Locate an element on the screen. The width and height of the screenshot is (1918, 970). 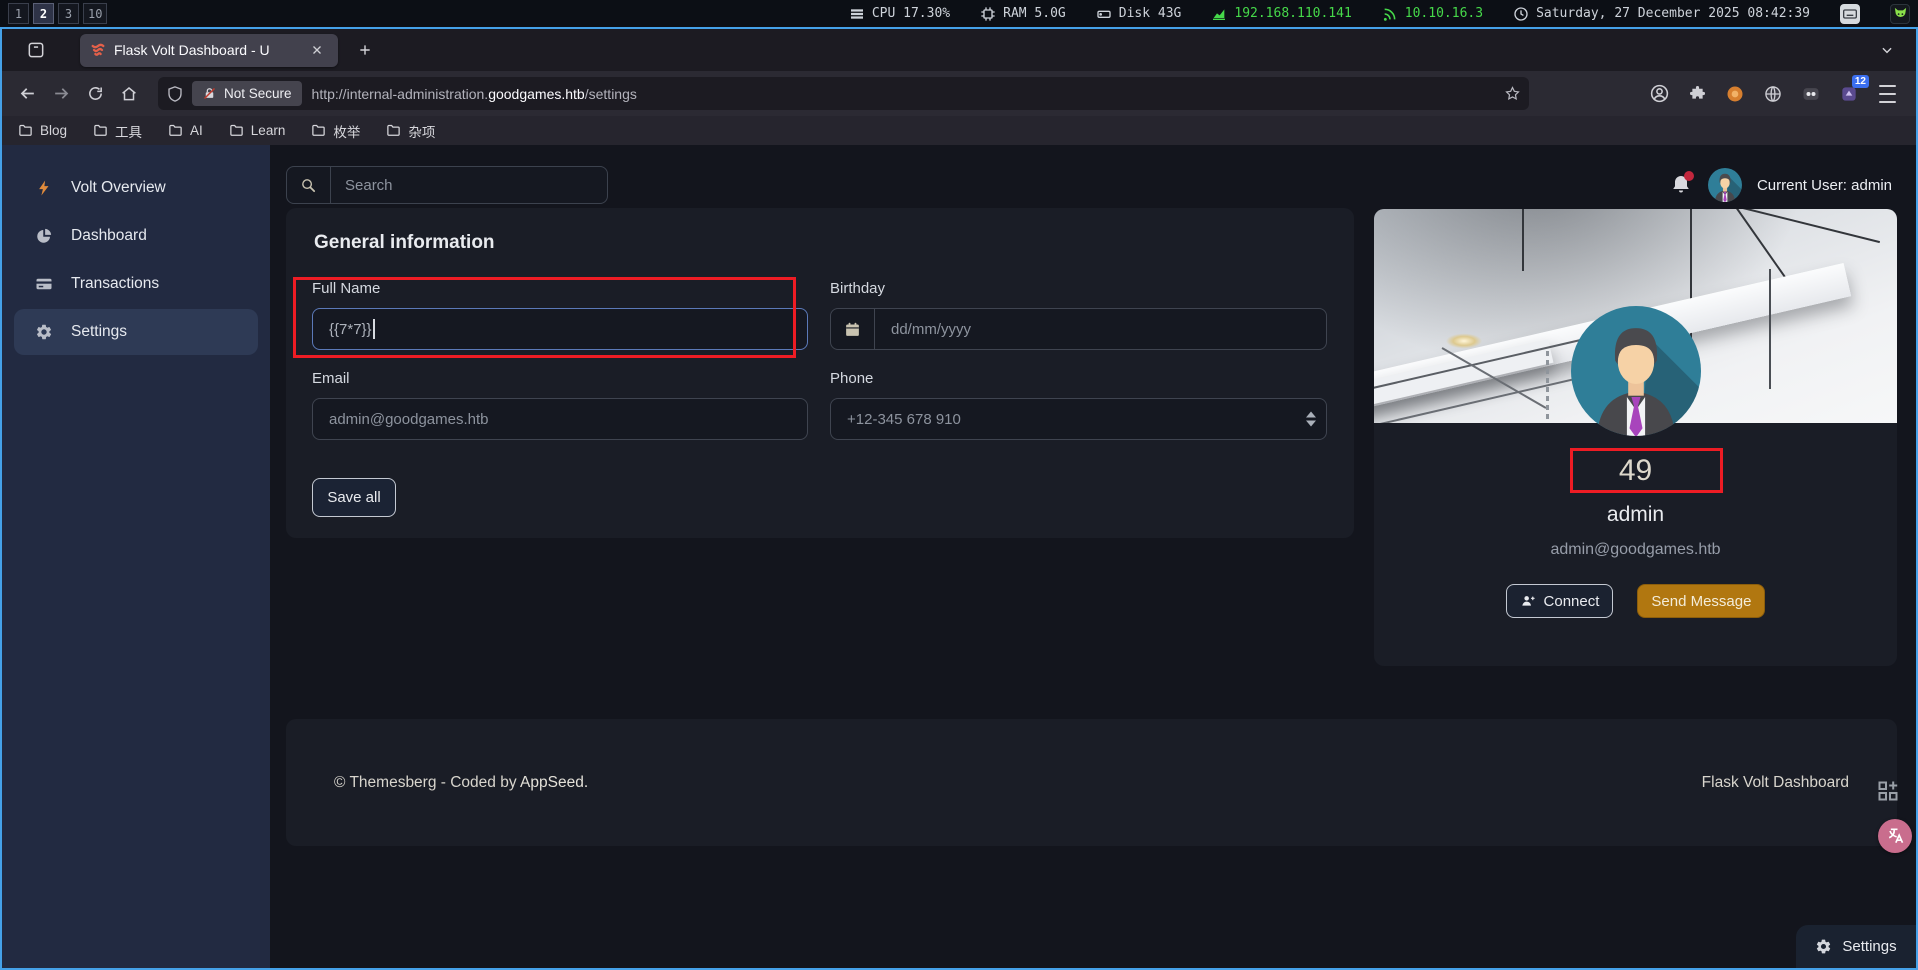
back-icon is located at coordinates (27, 94).